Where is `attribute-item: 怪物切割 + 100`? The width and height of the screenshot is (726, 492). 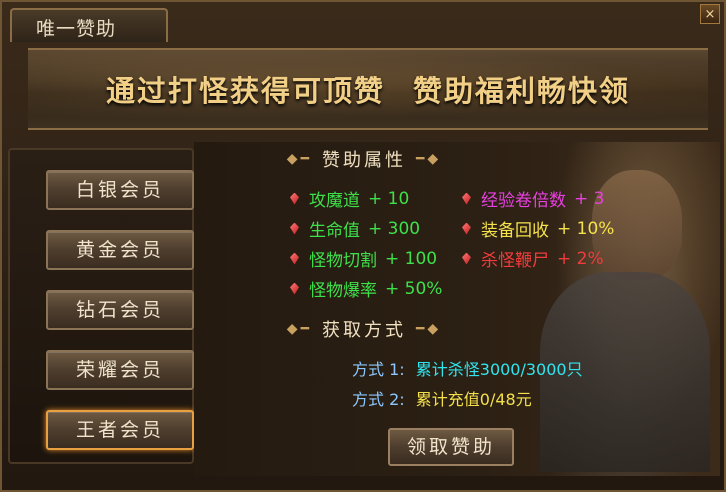 attribute-item: 怪物切割 + 100 is located at coordinates (363, 258).